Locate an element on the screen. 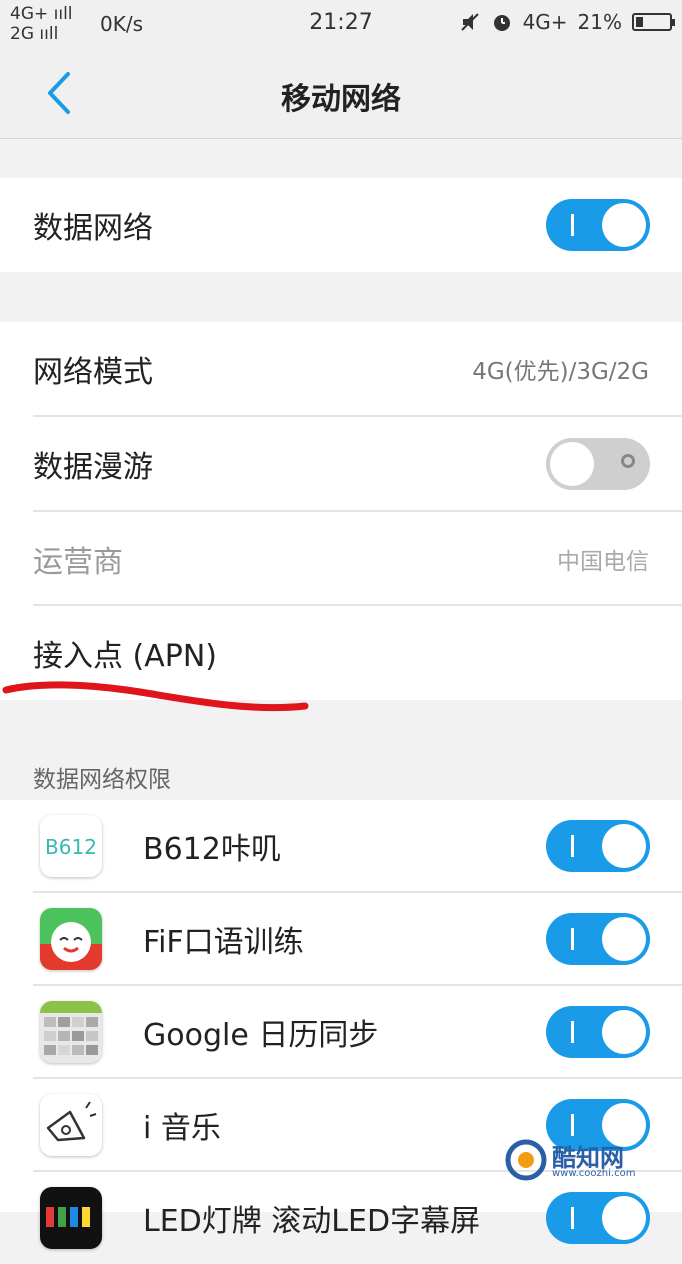  app-name: FiF口语训练 is located at coordinates (223, 942).